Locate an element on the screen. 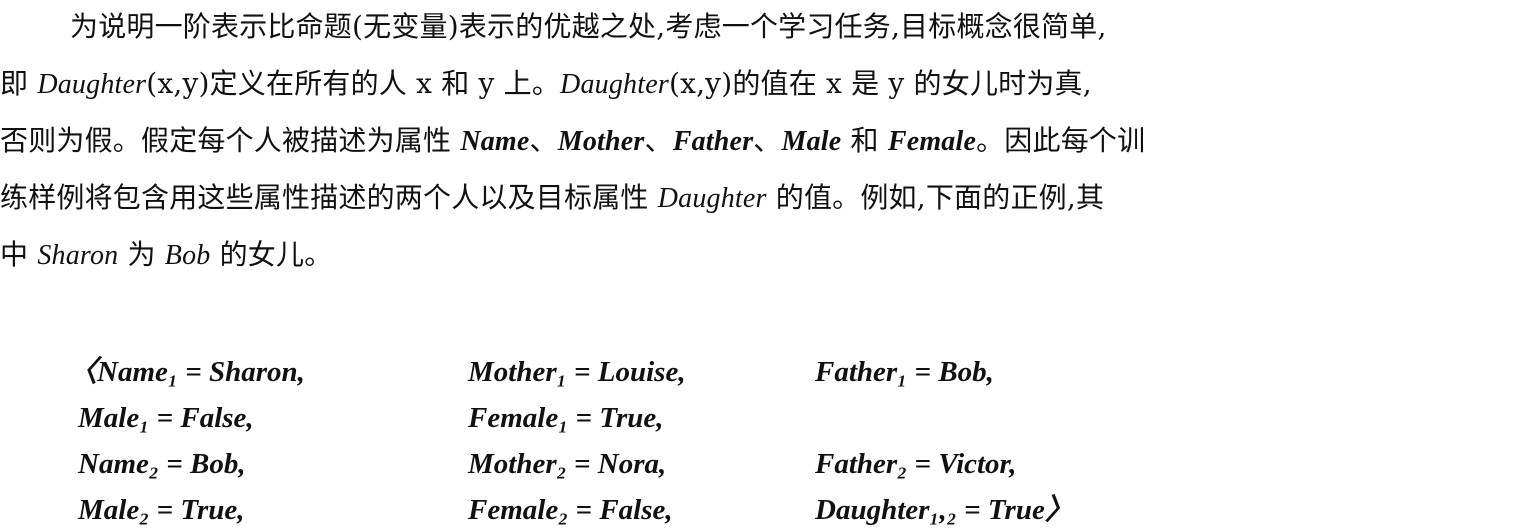 This screenshot has height=532, width=1531. example-term: 〈Name₁ = Sharon, is located at coordinates (186, 372).